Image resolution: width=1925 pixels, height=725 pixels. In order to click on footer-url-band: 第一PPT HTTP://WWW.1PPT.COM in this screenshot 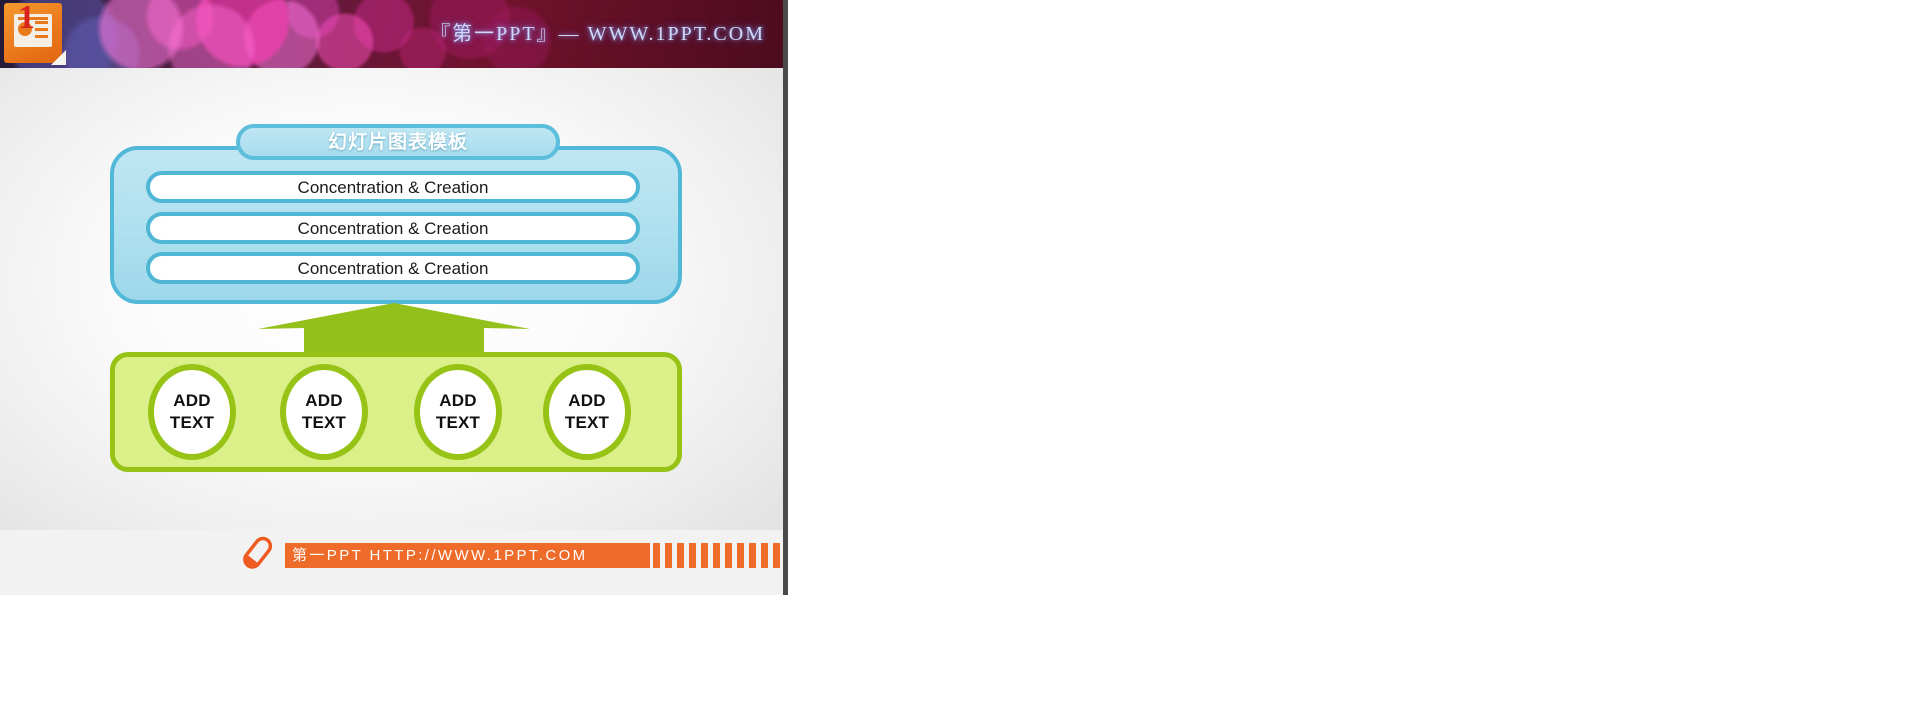, I will do `click(467, 555)`.